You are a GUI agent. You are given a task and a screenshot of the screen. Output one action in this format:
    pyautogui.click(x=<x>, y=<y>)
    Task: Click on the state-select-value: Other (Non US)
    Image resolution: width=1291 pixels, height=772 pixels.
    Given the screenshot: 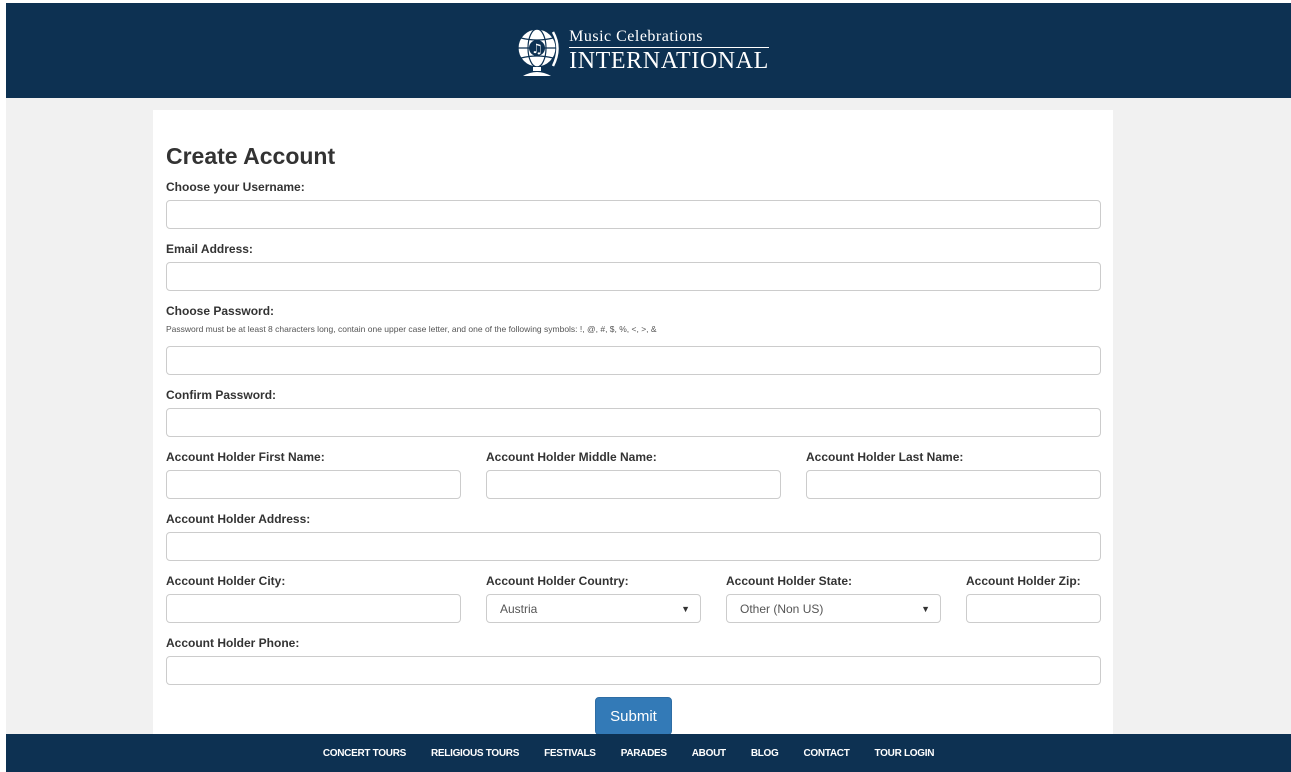 What is the action you would take?
    pyautogui.click(x=782, y=608)
    